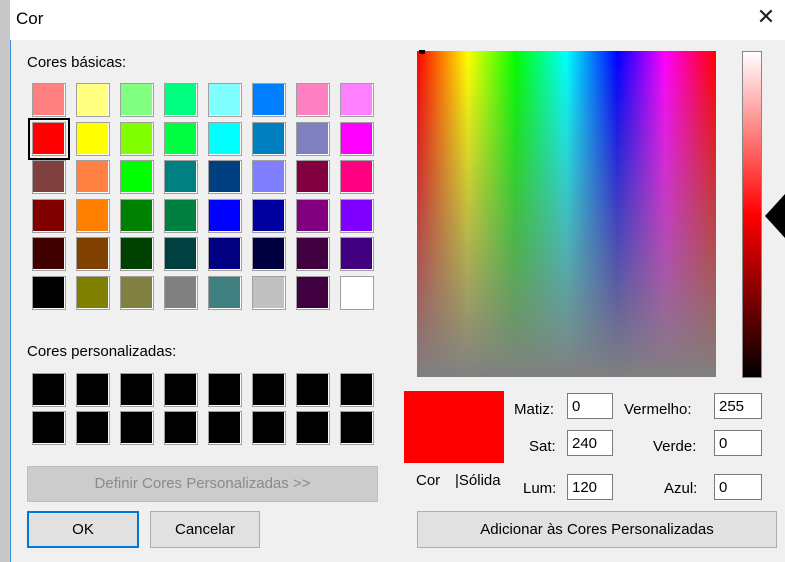 The width and height of the screenshot is (785, 562). I want to click on lum-field, so click(590, 487).